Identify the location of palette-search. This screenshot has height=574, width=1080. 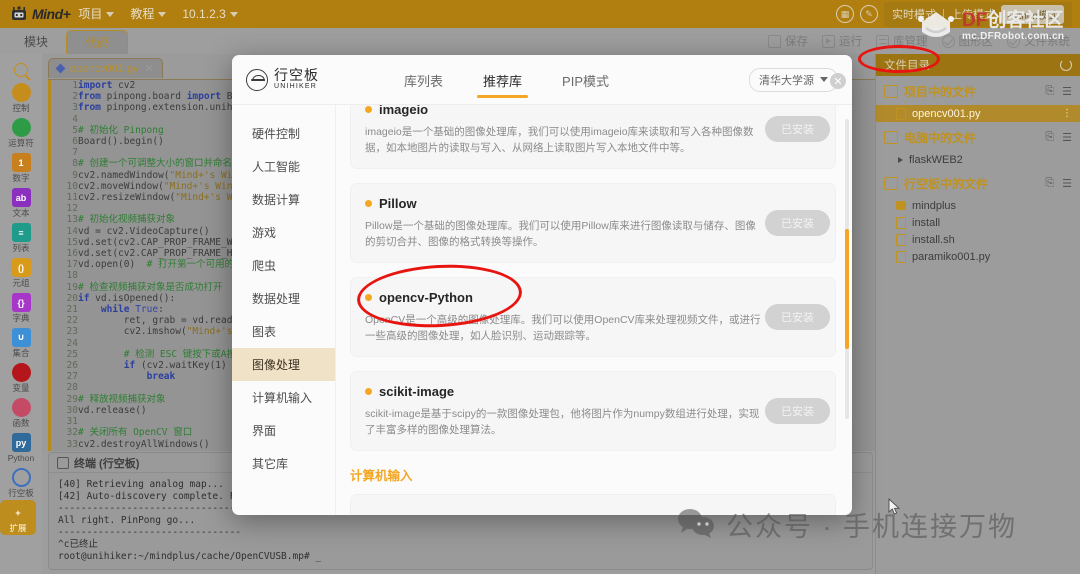
(21, 69).